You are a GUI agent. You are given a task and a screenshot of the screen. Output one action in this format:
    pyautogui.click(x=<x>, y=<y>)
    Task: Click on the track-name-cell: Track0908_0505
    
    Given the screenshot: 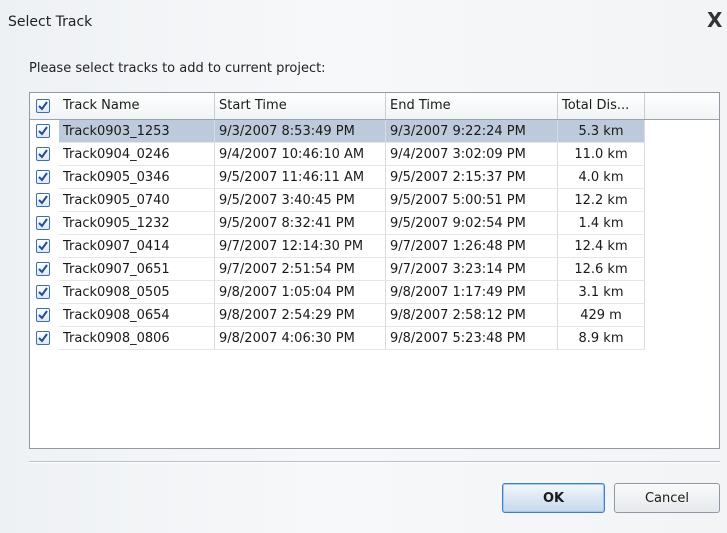 What is the action you would take?
    pyautogui.click(x=137, y=292)
    